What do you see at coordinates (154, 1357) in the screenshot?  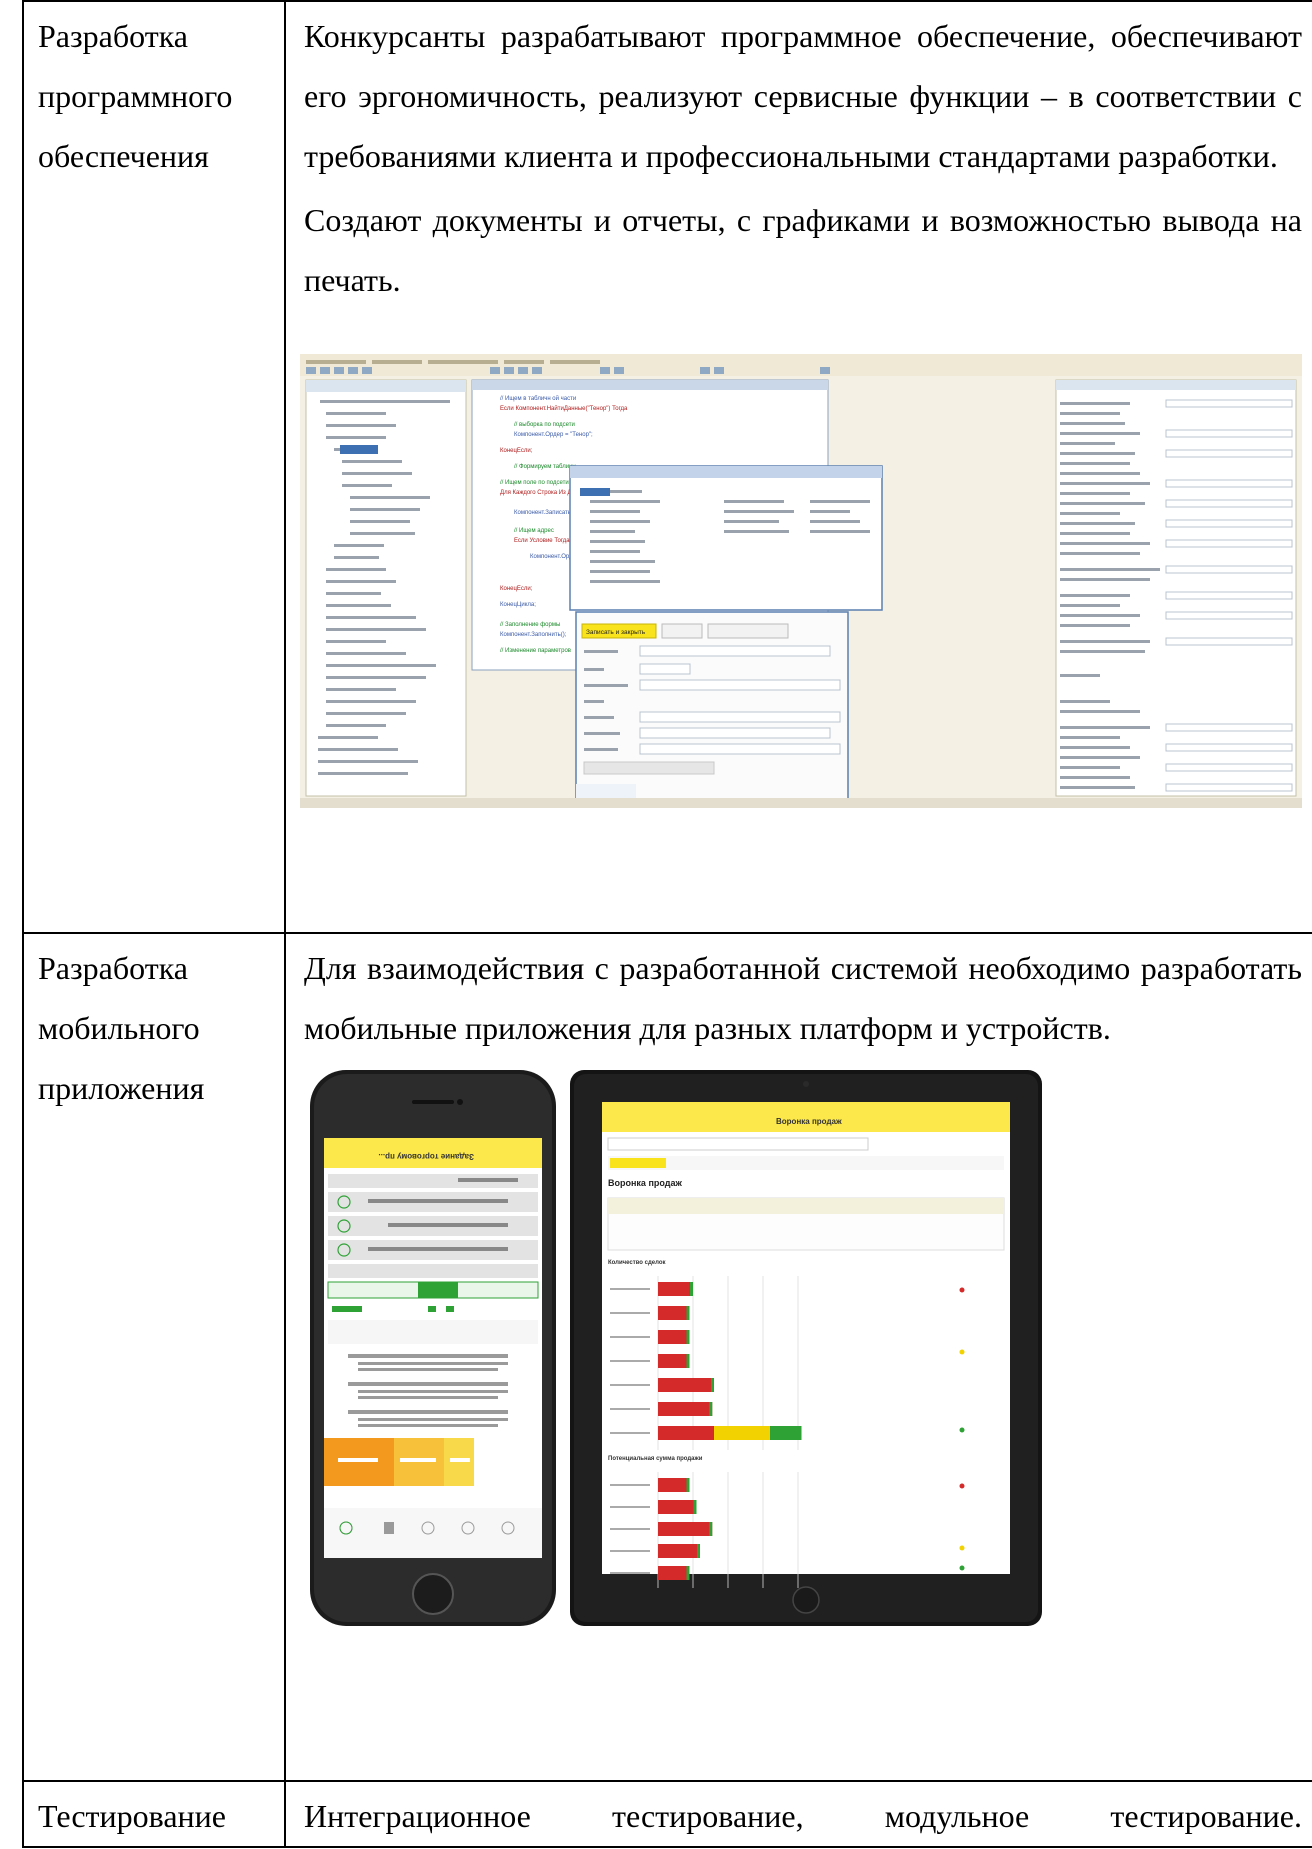 I see `row-label-cell: Разработка мобильного приложения` at bounding box center [154, 1357].